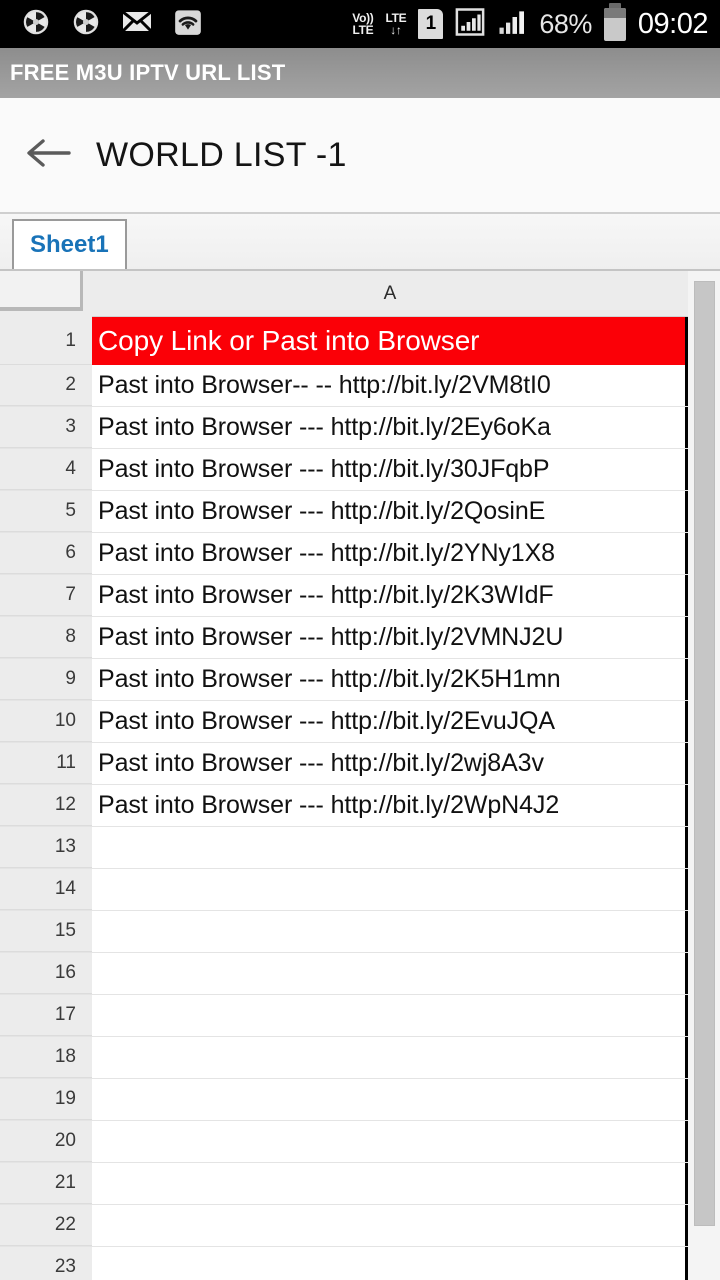  I want to click on cell-a1: Copy Link or Past into Browser, so click(390, 341).